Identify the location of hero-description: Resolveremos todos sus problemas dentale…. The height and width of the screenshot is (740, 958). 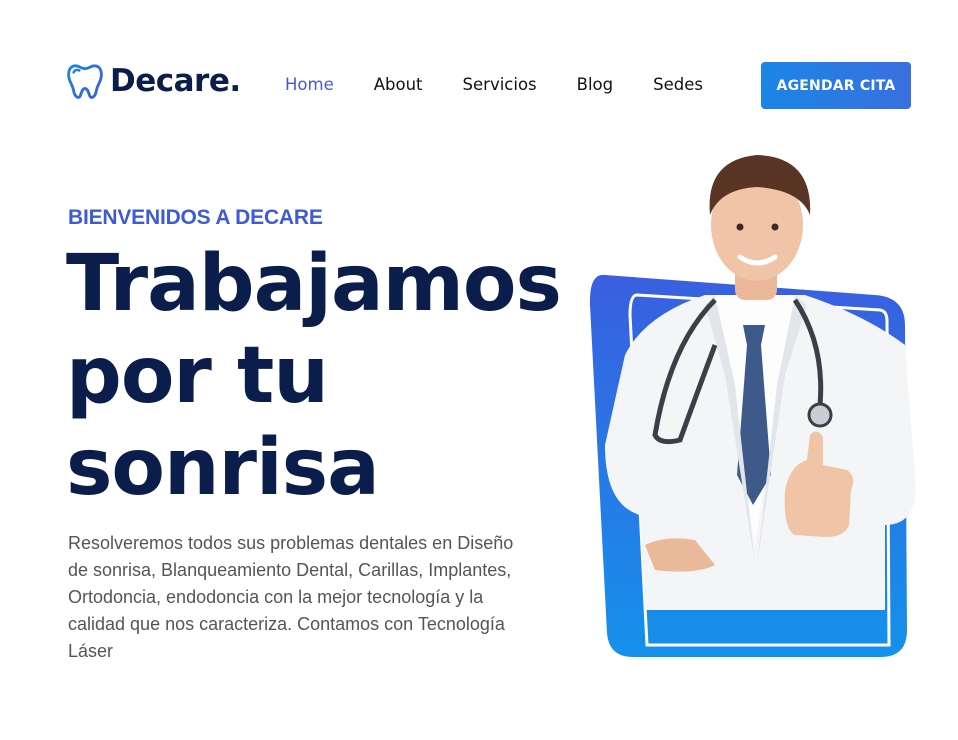
(291, 597).